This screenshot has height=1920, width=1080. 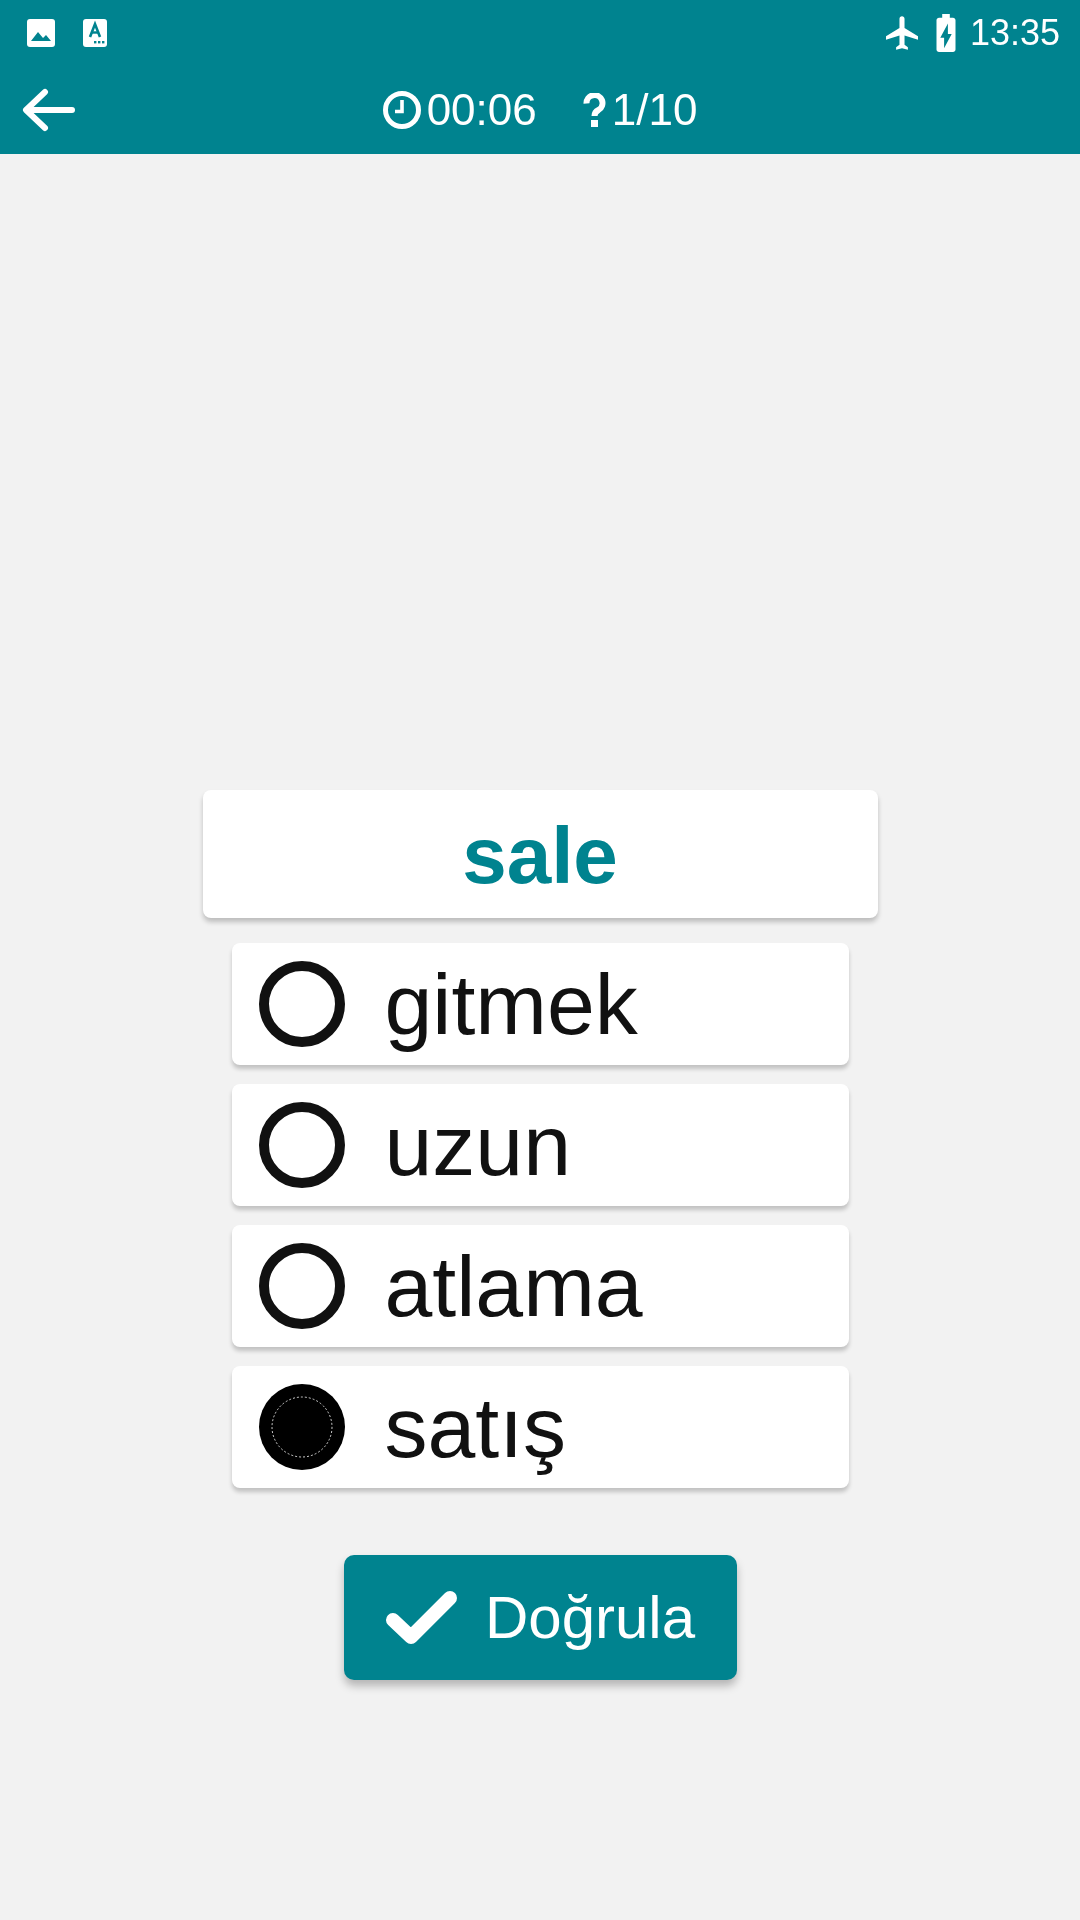 What do you see at coordinates (481, 110) in the screenshot?
I see `timer-text: 00:06` at bounding box center [481, 110].